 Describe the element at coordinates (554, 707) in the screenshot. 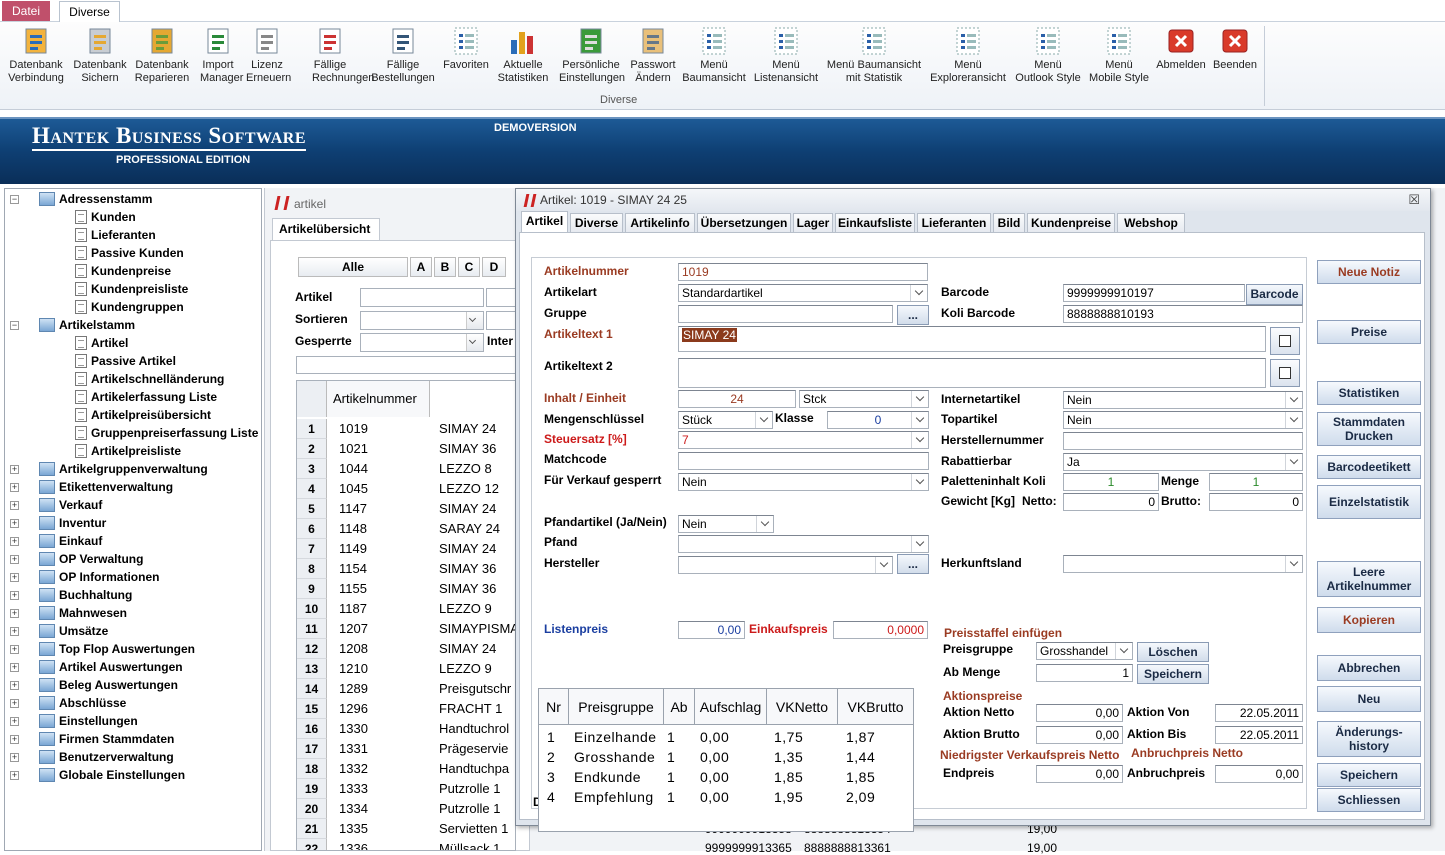

I see `price-table-header: Nr` at that location.